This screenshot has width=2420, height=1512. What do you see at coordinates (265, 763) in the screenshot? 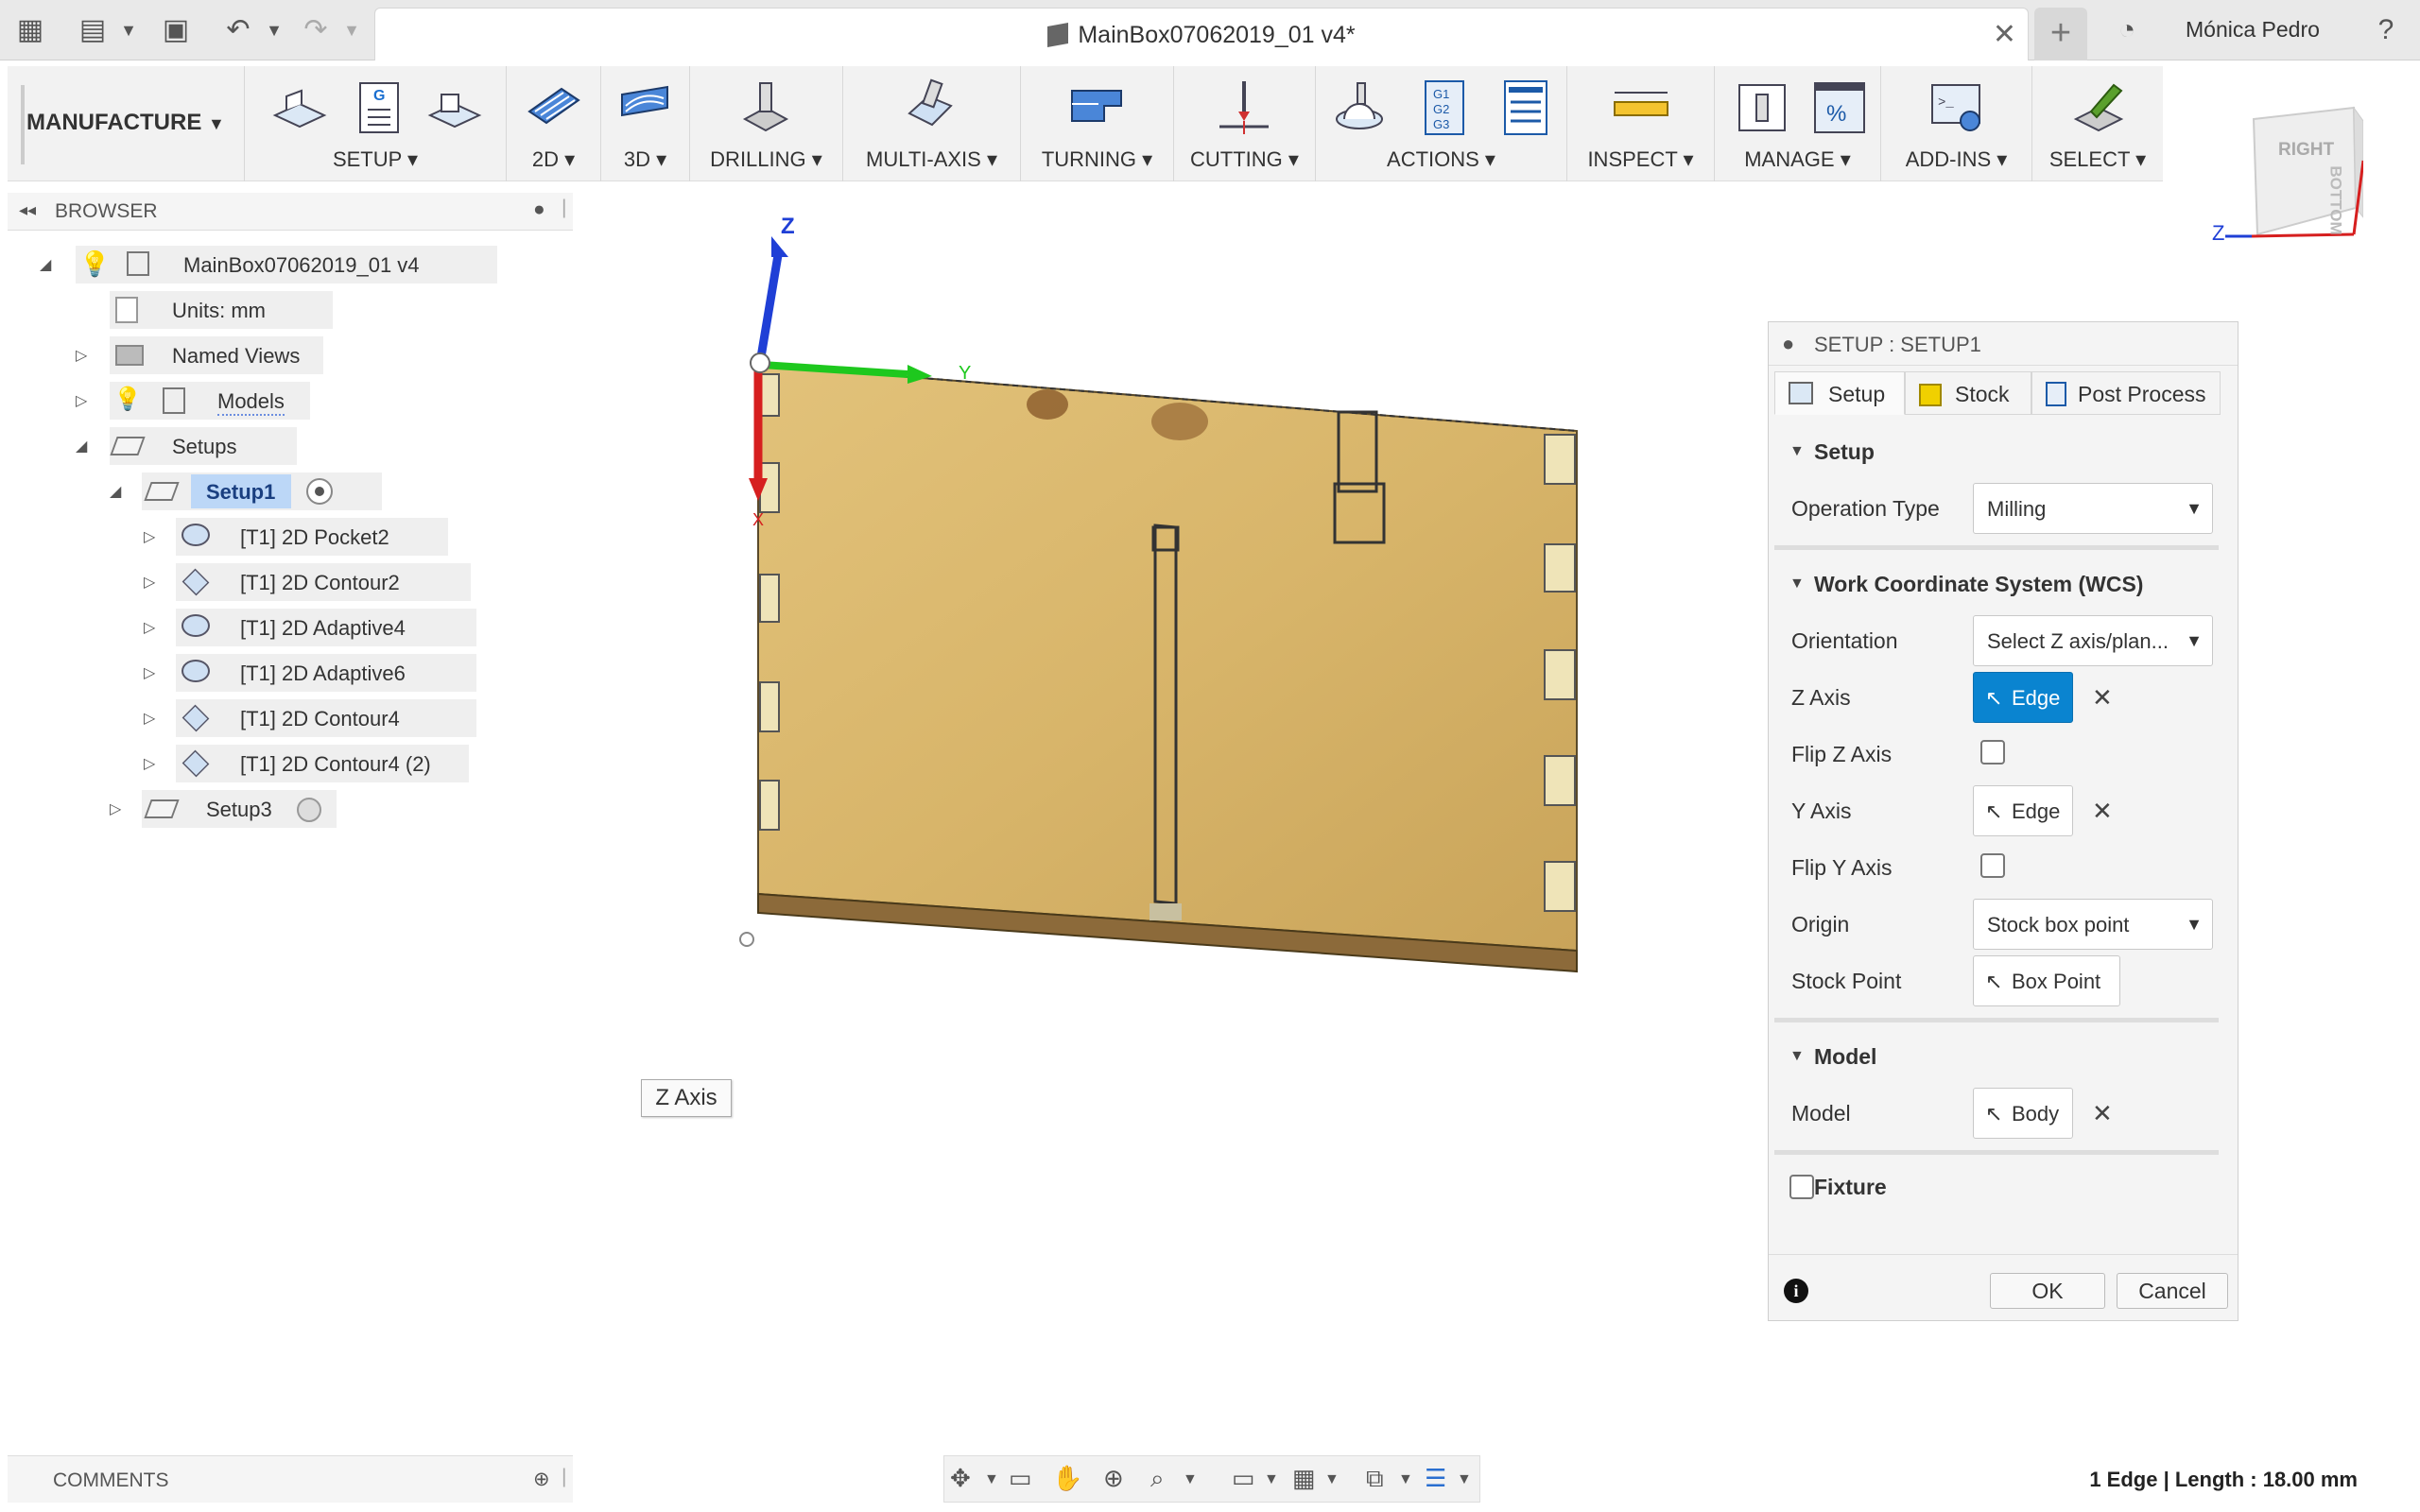
I see `tree-op-row: ▷ [T1] 2D Contour4 (2)` at bounding box center [265, 763].